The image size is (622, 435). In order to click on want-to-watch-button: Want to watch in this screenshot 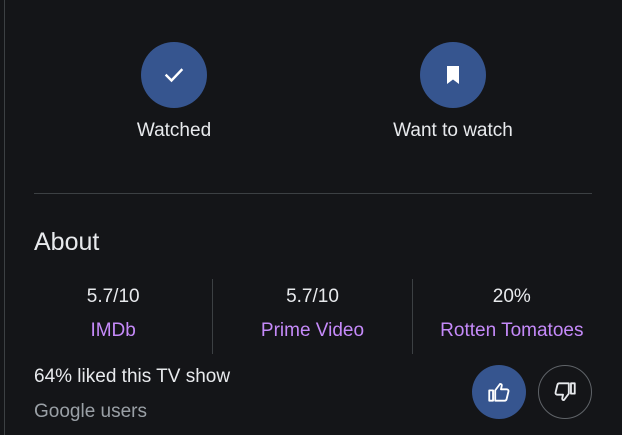, I will do `click(453, 92)`.